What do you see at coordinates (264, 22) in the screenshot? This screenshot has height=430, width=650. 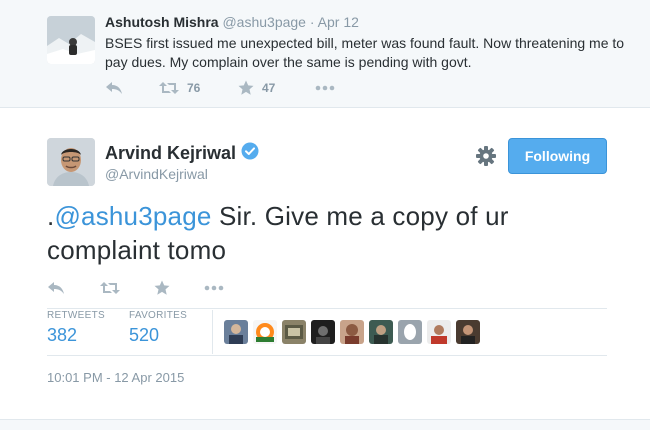 I see `parent-author-handle: @ashu3page` at bounding box center [264, 22].